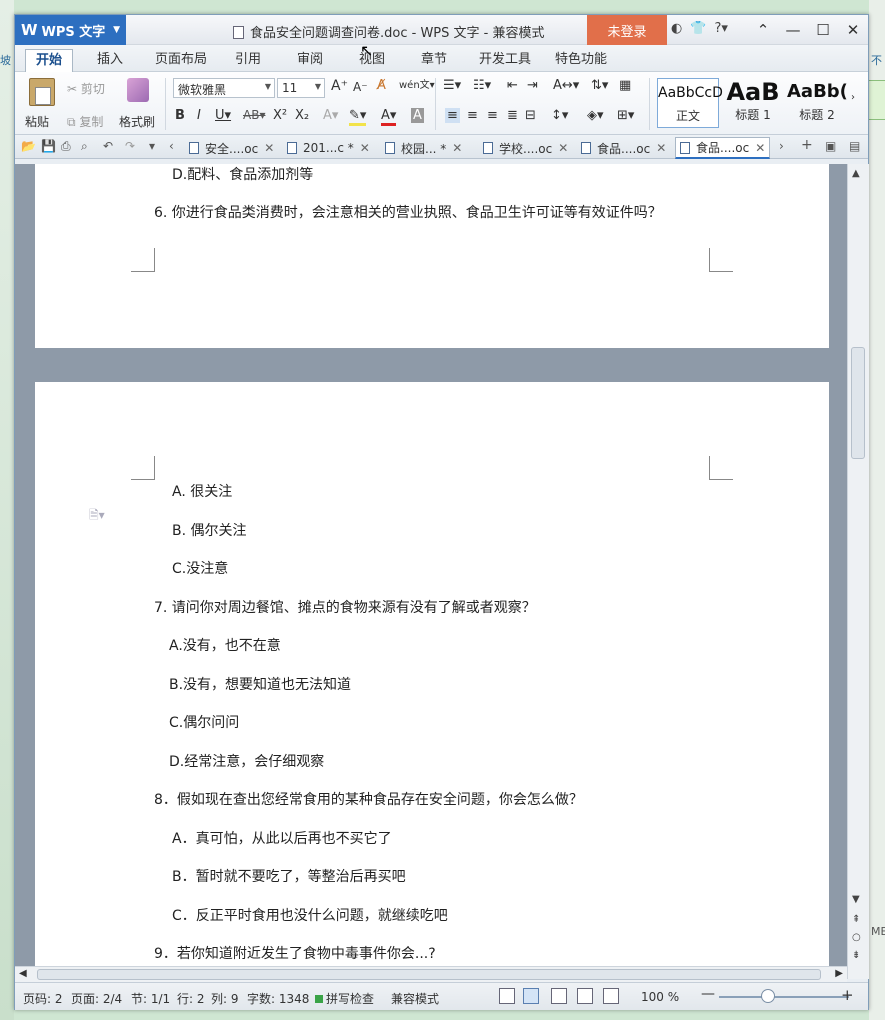  What do you see at coordinates (301, 88) in the screenshot?
I see `font-size-select: 11 ▼` at bounding box center [301, 88].